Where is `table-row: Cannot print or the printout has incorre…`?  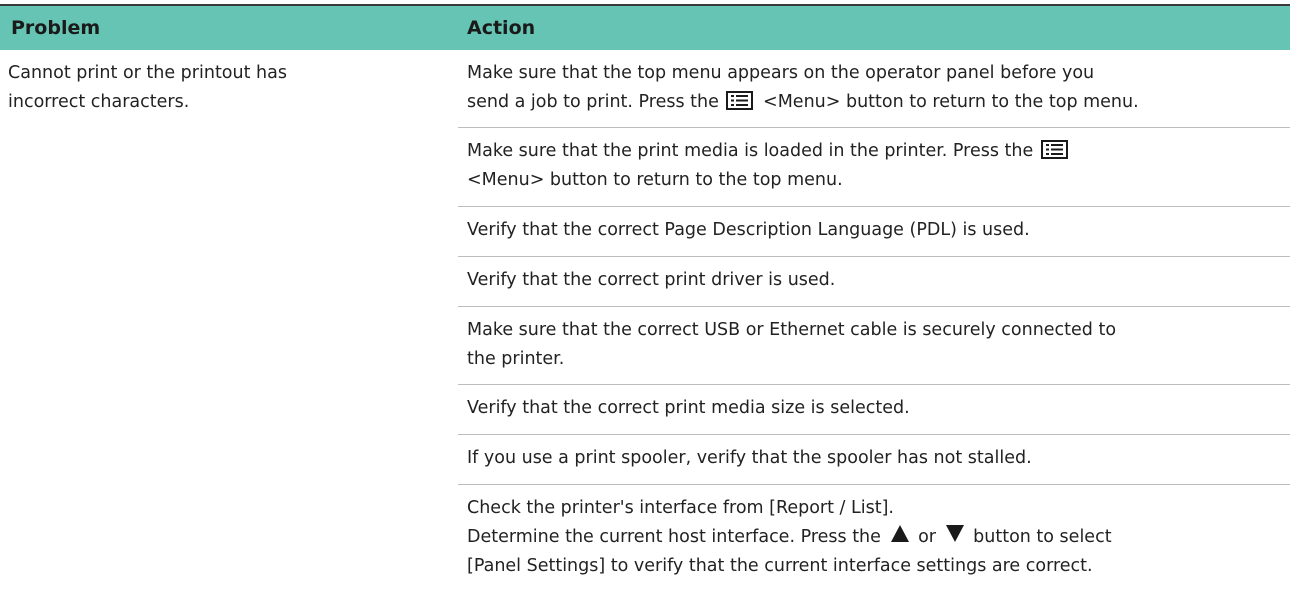 table-row: Cannot print or the printout has incorre… is located at coordinates (645, 89).